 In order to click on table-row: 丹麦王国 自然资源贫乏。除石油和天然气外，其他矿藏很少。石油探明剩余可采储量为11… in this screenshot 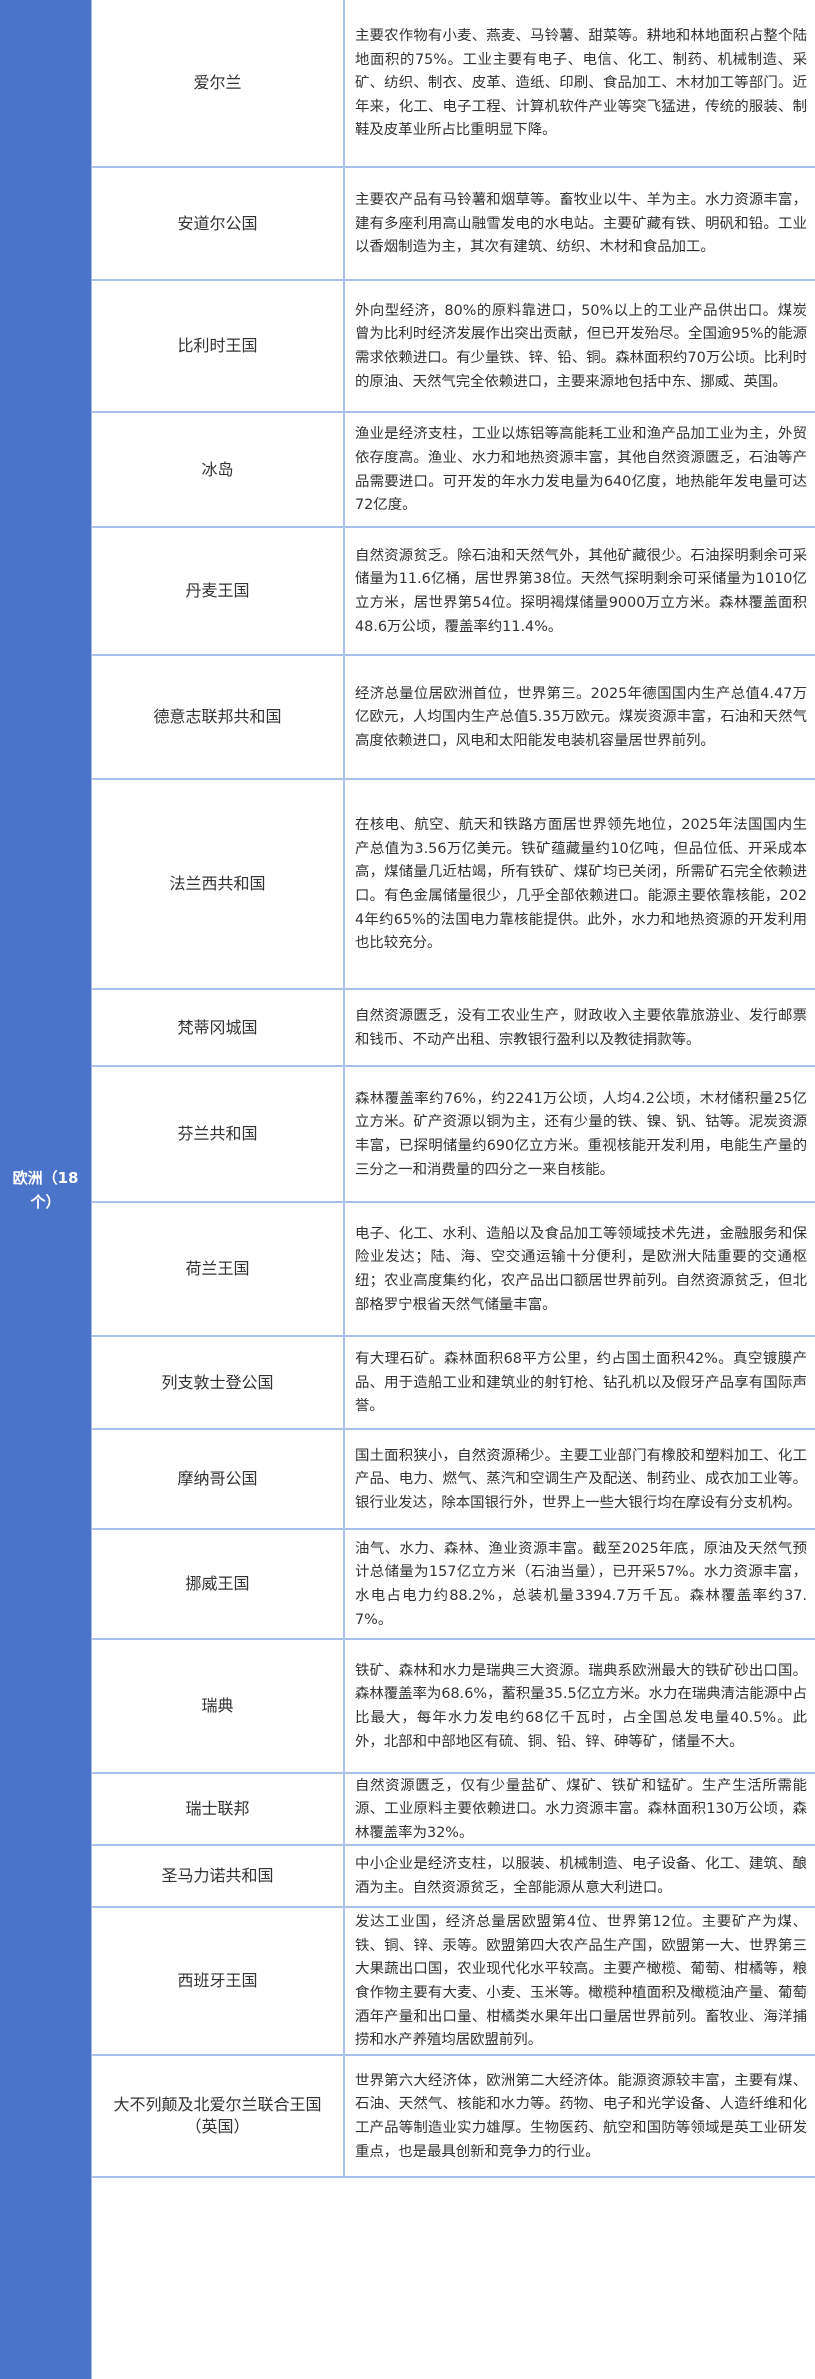, I will do `click(453, 592)`.